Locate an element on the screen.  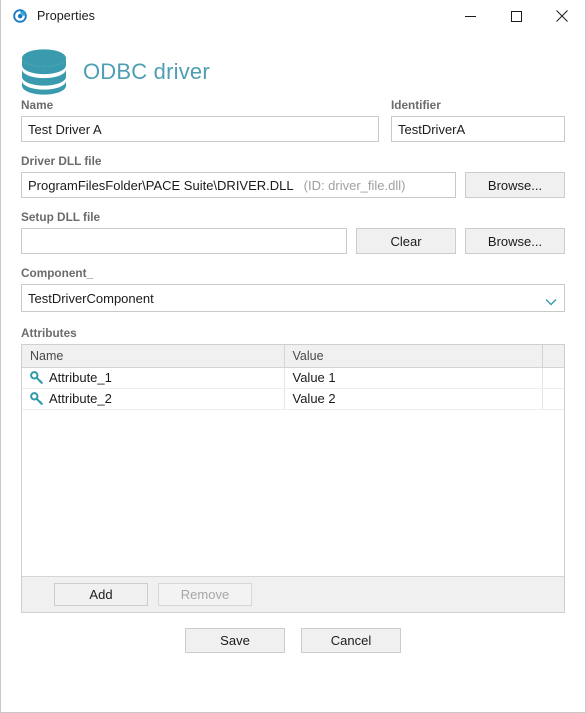
setup-dll-input is located at coordinates (184, 241).